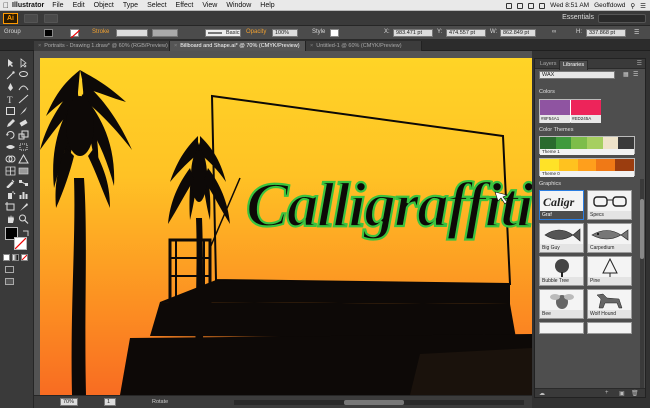  I want to click on width-field: 862.849 pt, so click(518, 33).